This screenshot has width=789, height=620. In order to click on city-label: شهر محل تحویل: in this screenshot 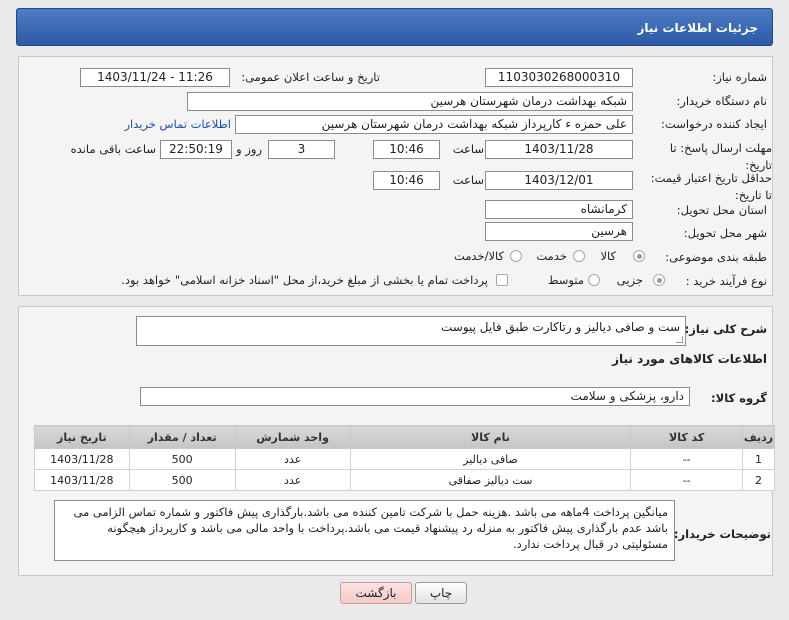, I will do `click(725, 233)`.